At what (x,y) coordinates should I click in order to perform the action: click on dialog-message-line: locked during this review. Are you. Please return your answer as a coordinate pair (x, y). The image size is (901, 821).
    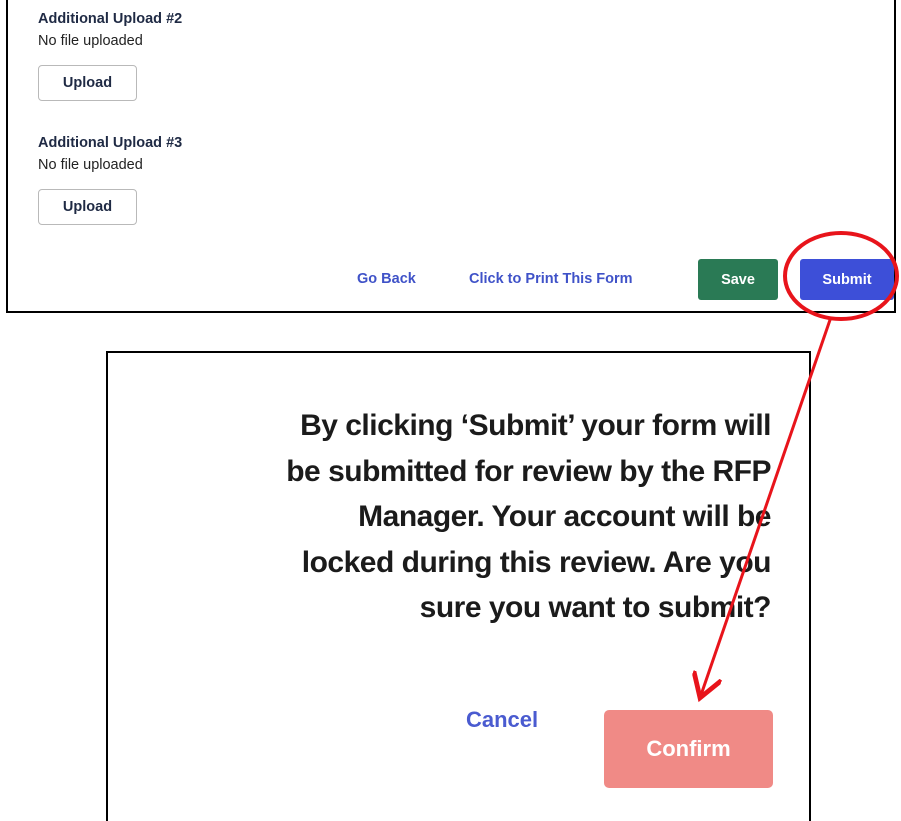
    Looking at the image, I should click on (536, 562).